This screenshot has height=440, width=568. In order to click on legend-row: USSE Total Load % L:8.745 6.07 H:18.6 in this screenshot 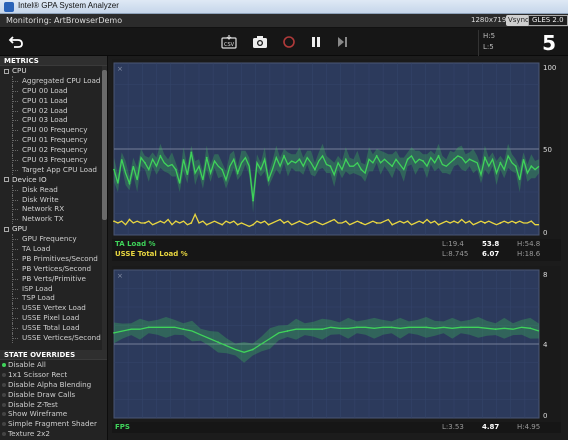, I will do `click(336, 254)`.